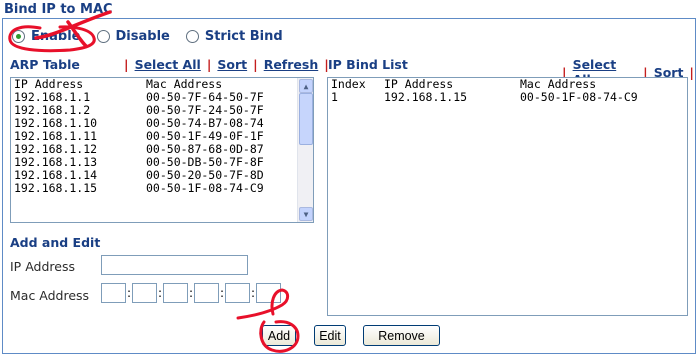  Describe the element at coordinates (174, 265) in the screenshot. I see `ip-address-input` at that location.